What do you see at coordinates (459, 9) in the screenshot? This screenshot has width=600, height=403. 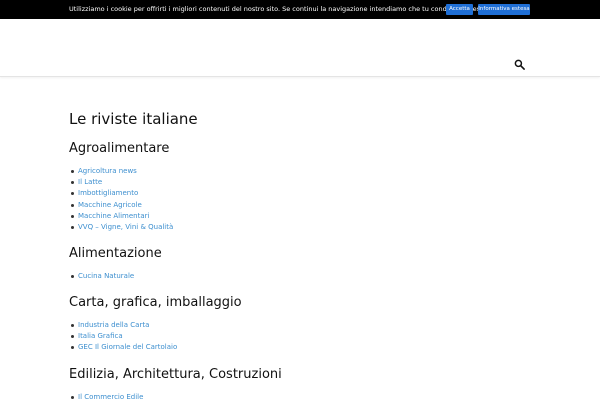 I see `accept-cookies-button: Accetta` at bounding box center [459, 9].